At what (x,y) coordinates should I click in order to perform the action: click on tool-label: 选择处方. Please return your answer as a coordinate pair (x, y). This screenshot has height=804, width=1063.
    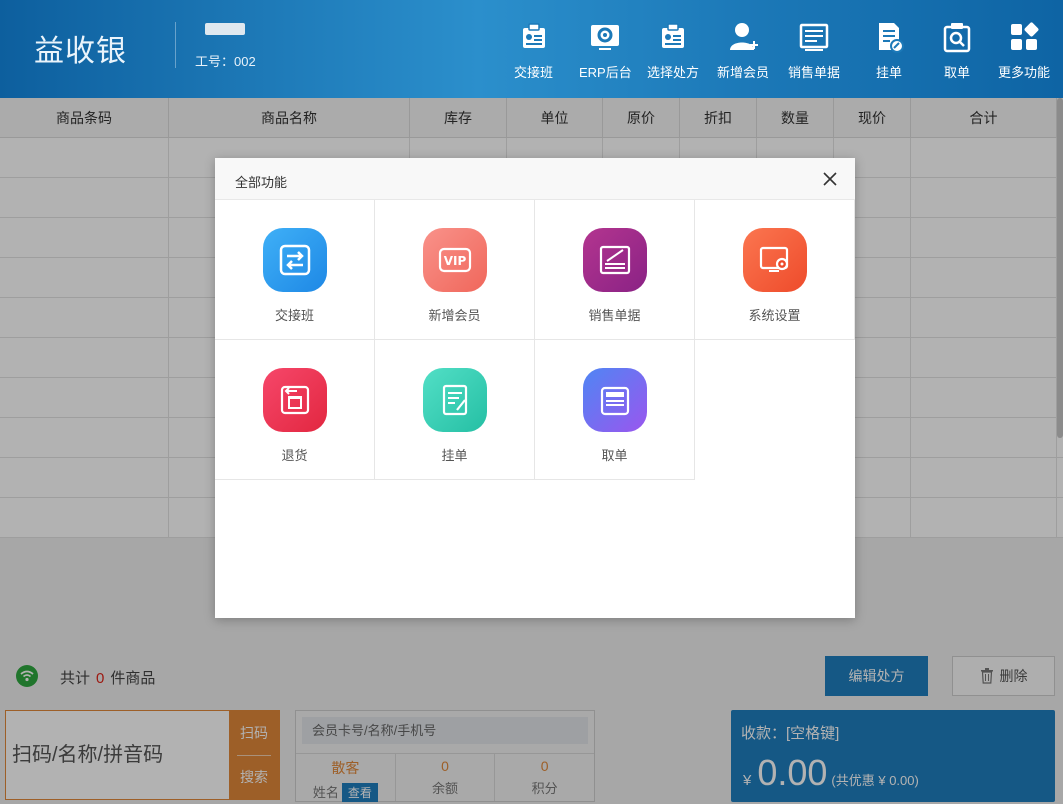
    Looking at the image, I should click on (673, 72).